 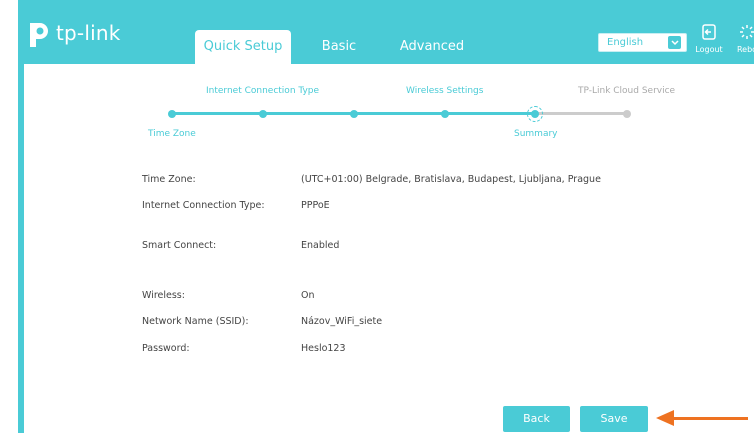 What do you see at coordinates (263, 91) in the screenshot?
I see `step-internet-connection-type: Internet Connection Type` at bounding box center [263, 91].